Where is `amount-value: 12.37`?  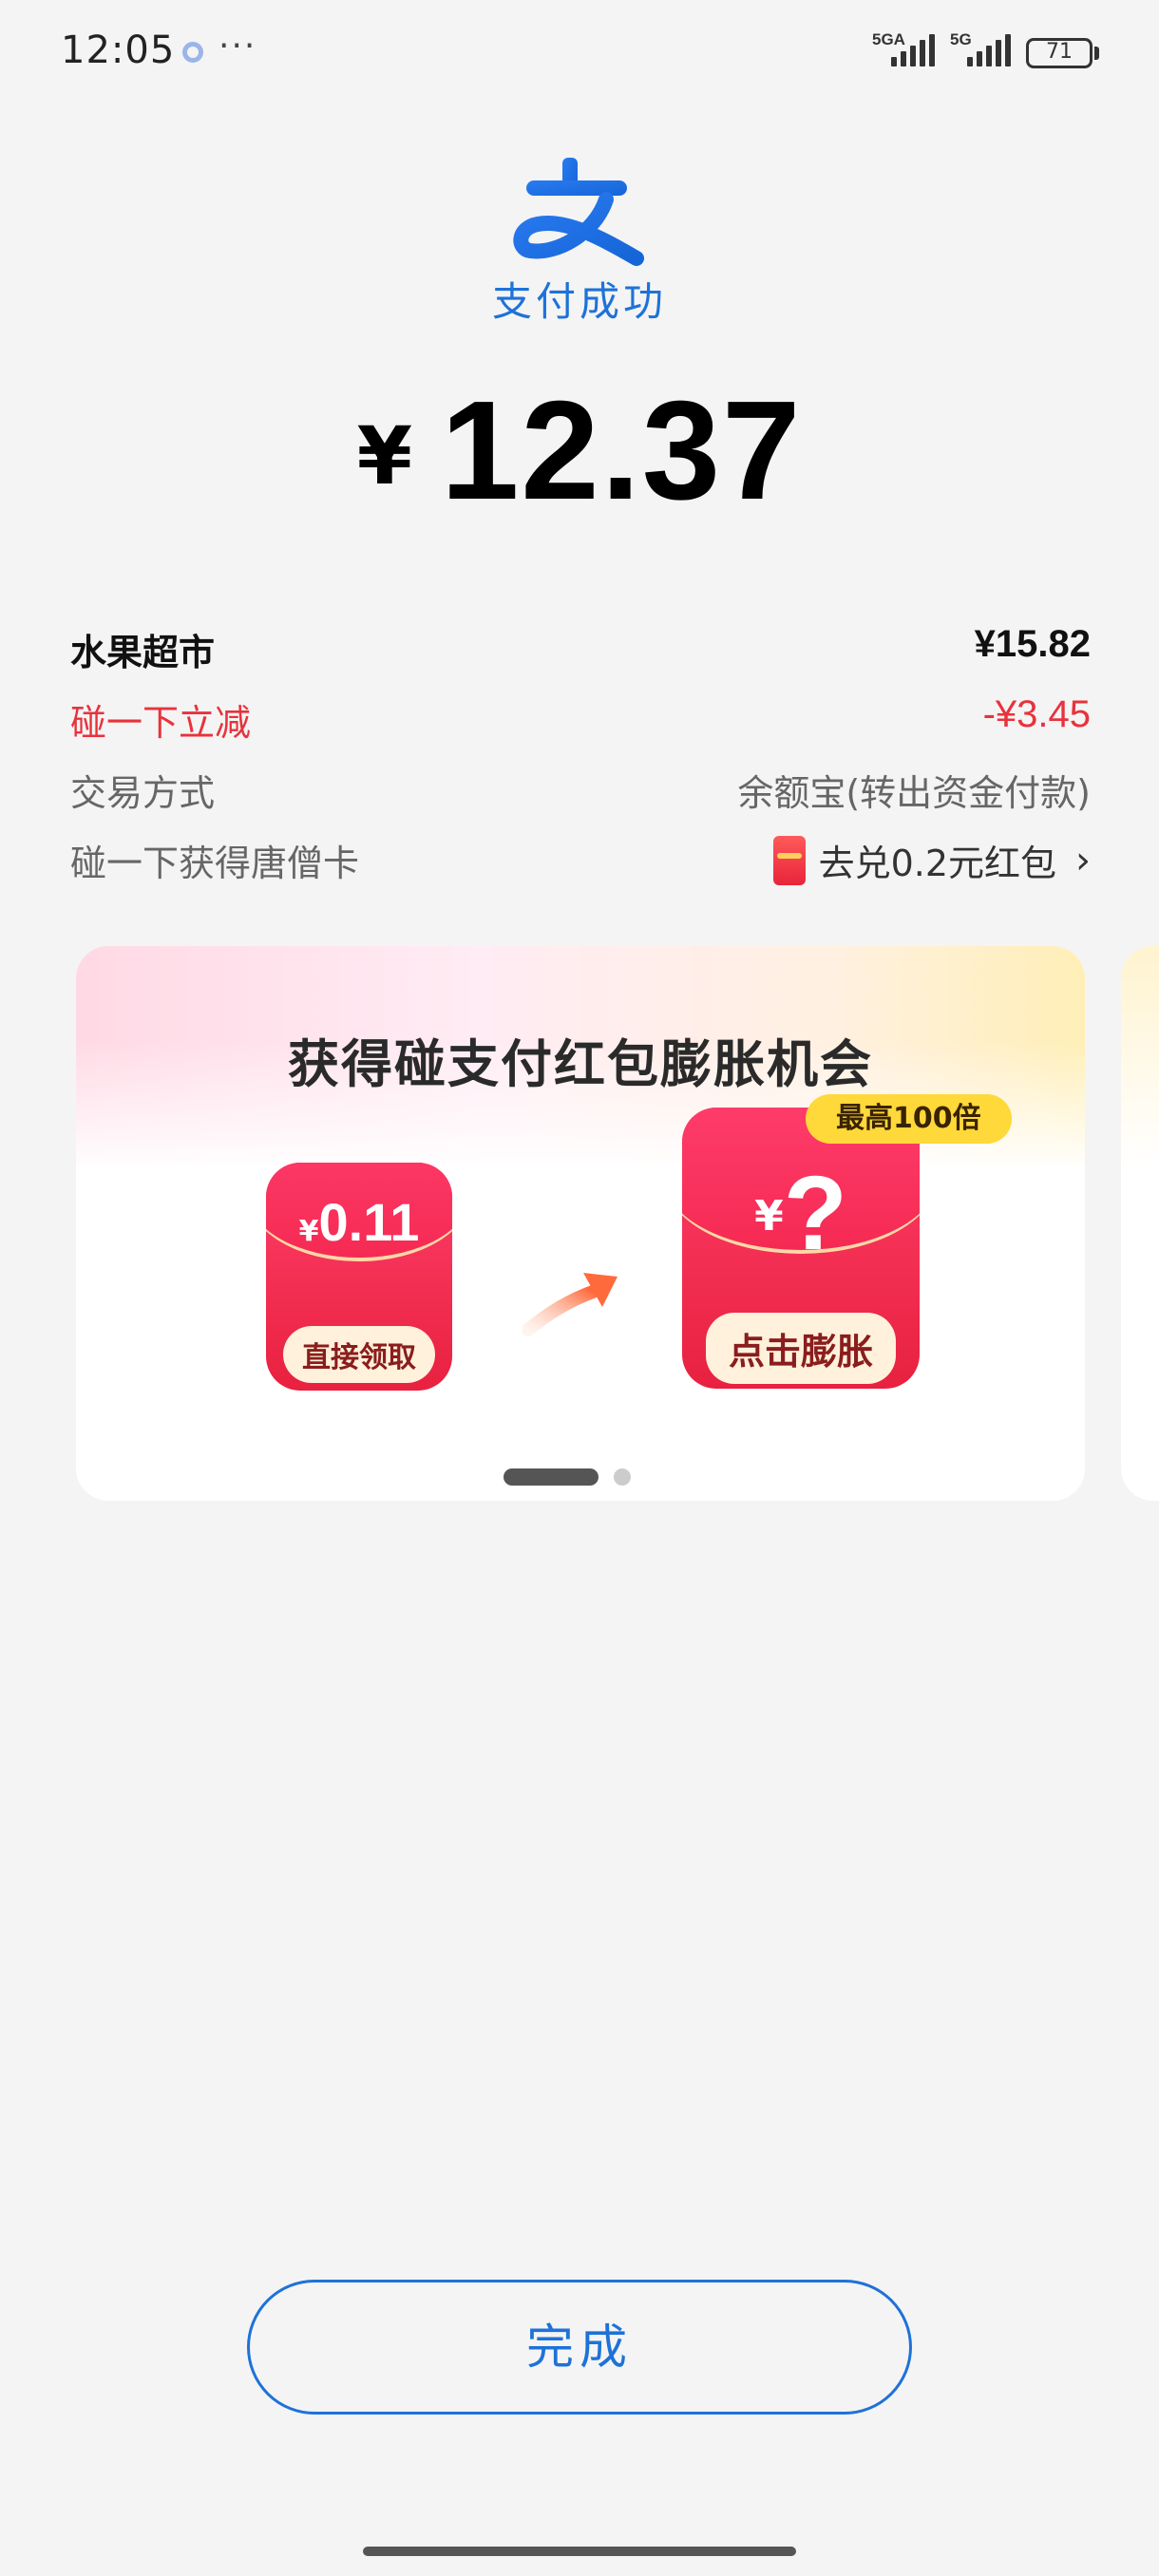 amount-value: 12.37 is located at coordinates (622, 450).